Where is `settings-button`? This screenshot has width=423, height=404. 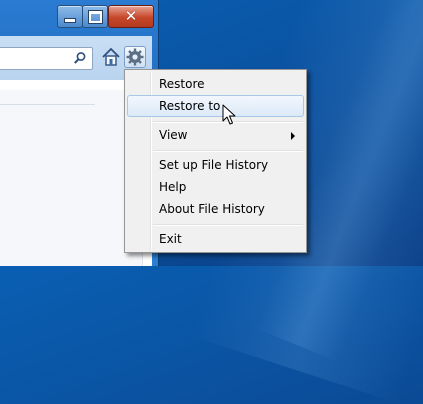
settings-button is located at coordinates (135, 57).